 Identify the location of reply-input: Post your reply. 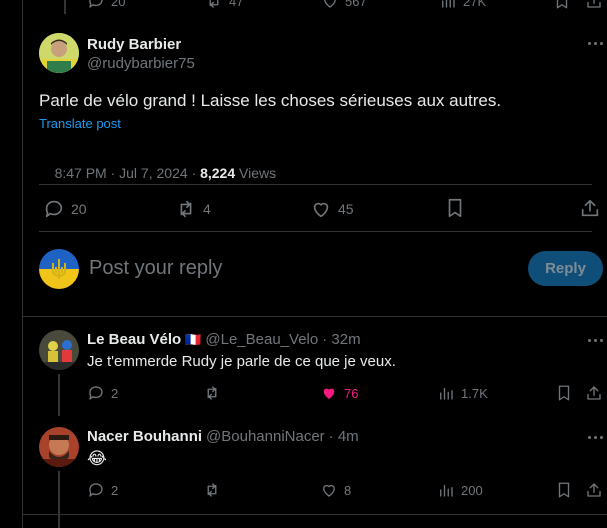
(299, 268).